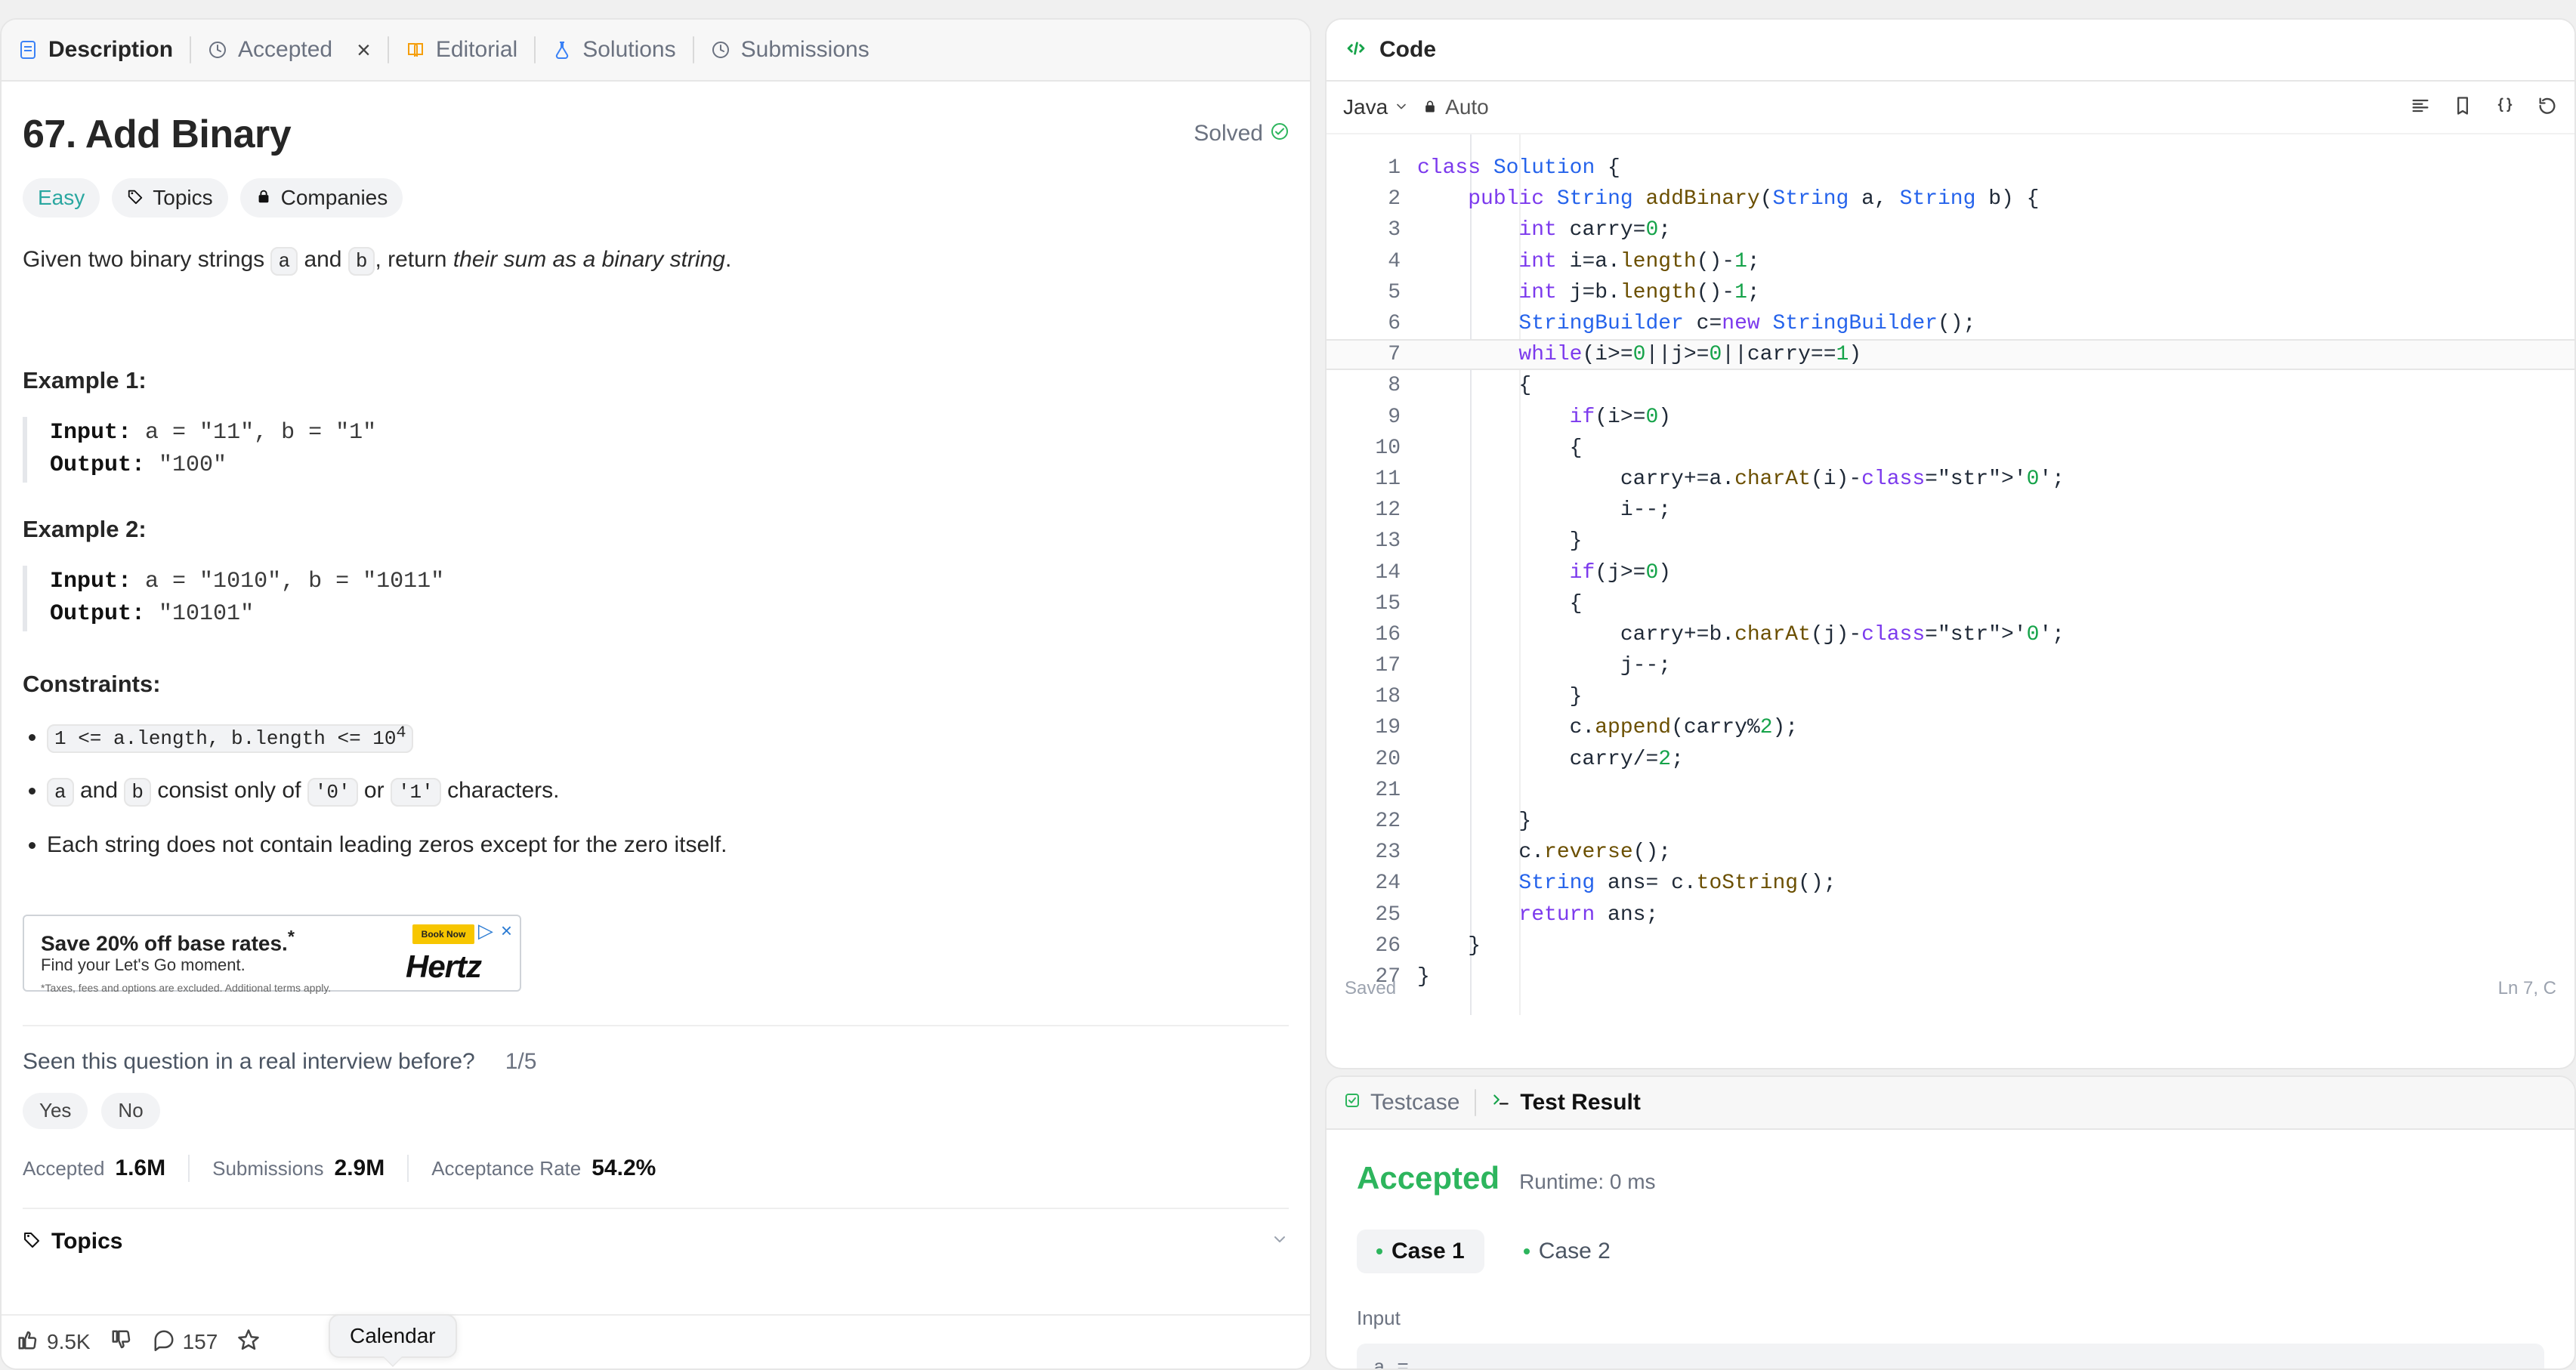 Image resolution: width=2576 pixels, height=1370 pixels. Describe the element at coordinates (1950, 261) in the screenshot. I see `code-line: 4 int i=a.length()-1;` at that location.